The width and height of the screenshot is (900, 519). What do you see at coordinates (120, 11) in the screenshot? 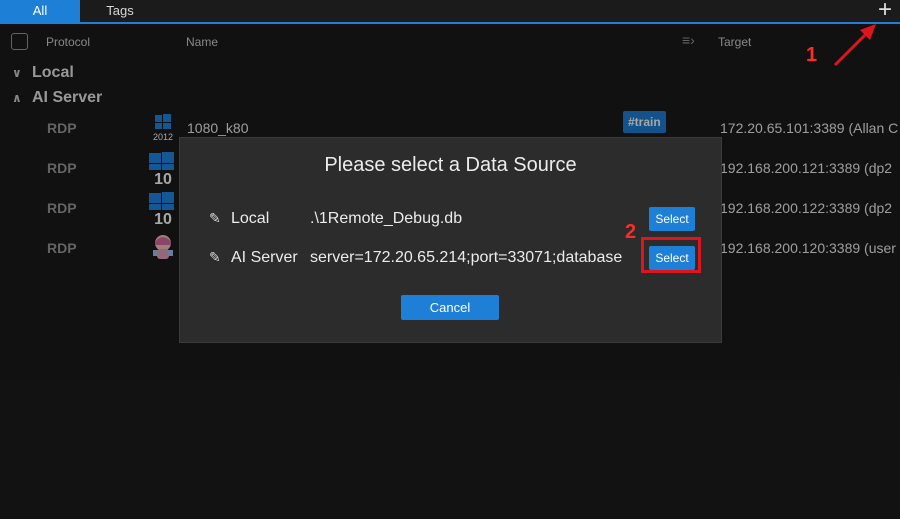
I see `tab-tags: Tags` at bounding box center [120, 11].